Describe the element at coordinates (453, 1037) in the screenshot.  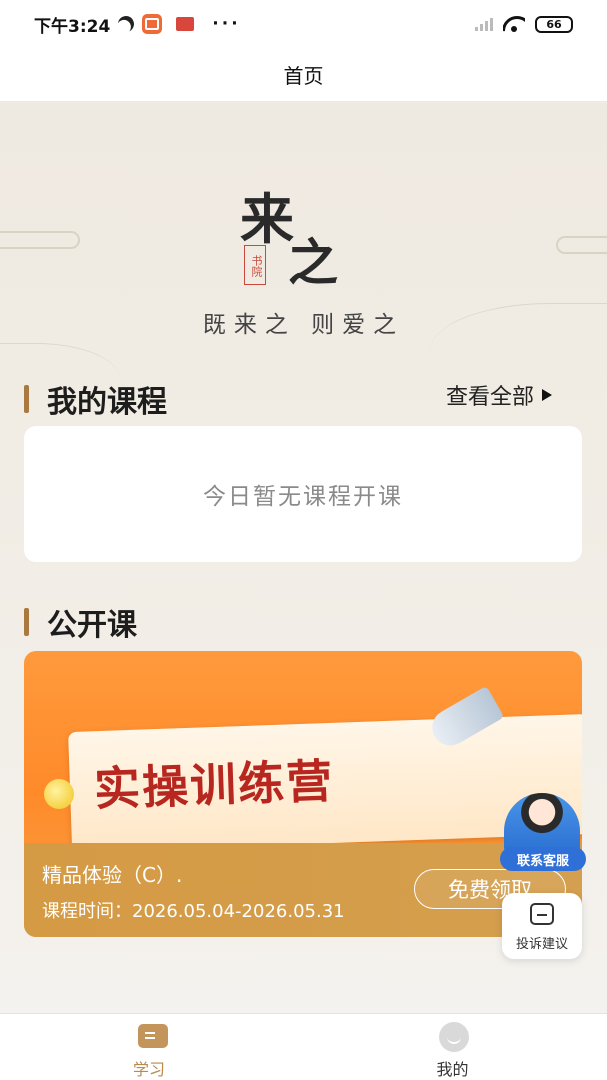
I see `profile-face-icon` at that location.